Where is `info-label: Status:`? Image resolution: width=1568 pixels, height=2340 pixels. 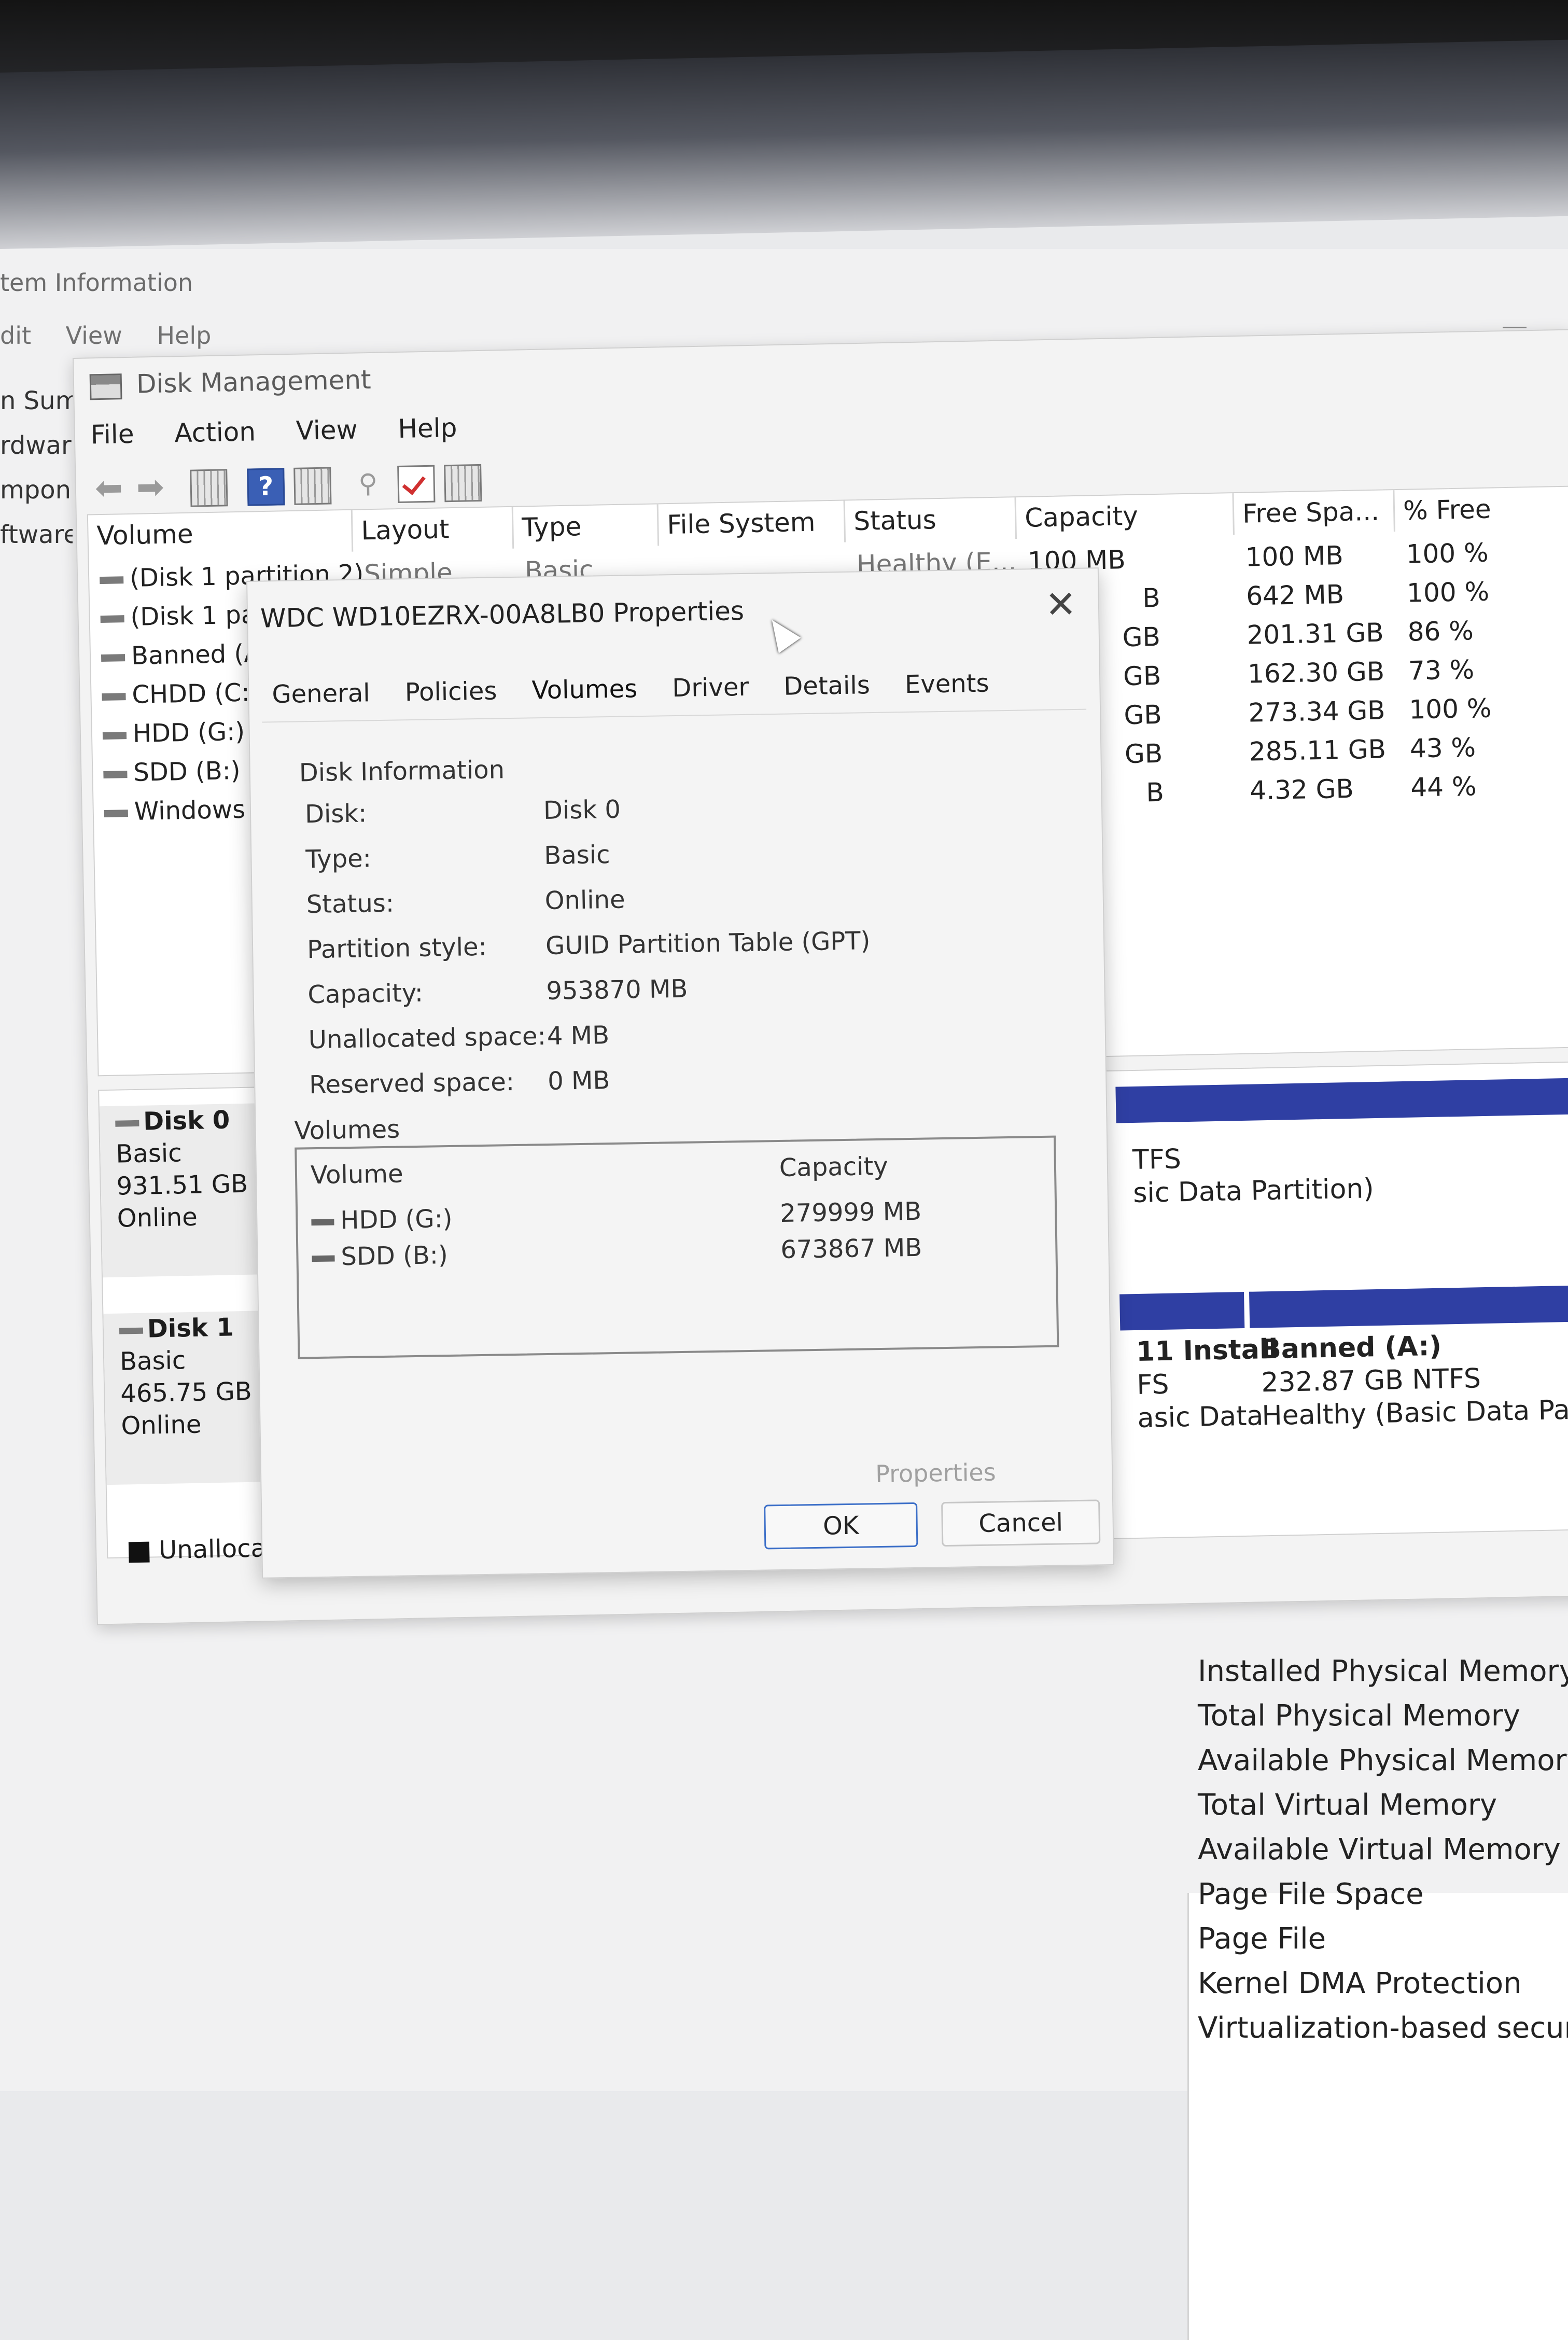
info-label: Status: is located at coordinates (350, 904).